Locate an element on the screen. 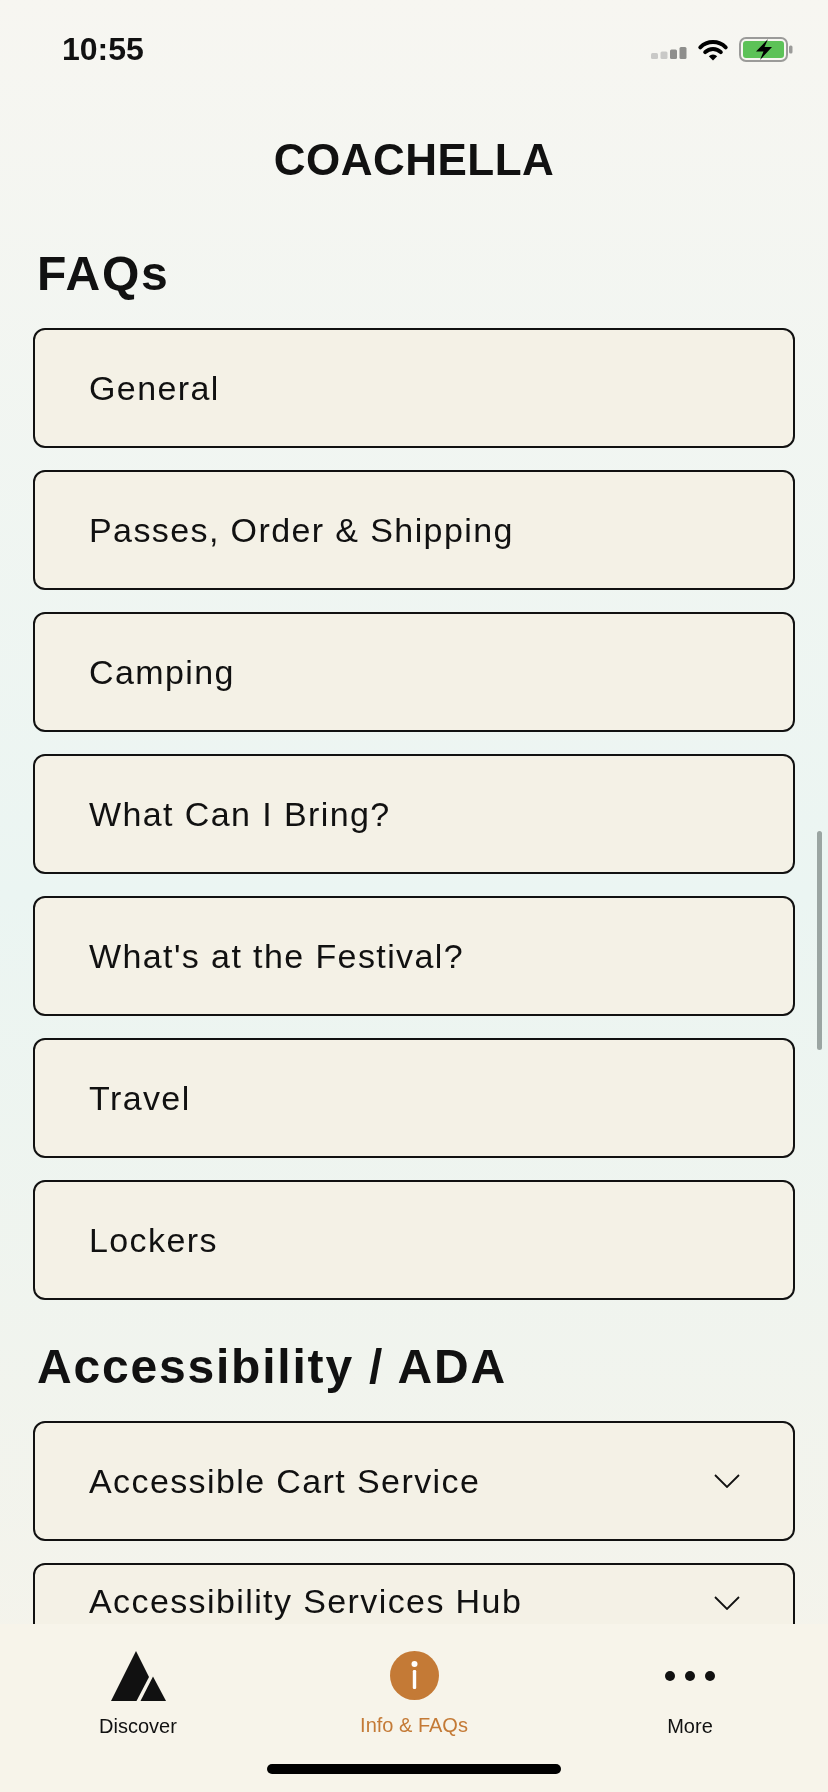  more-icon is located at coordinates (690, 1676).